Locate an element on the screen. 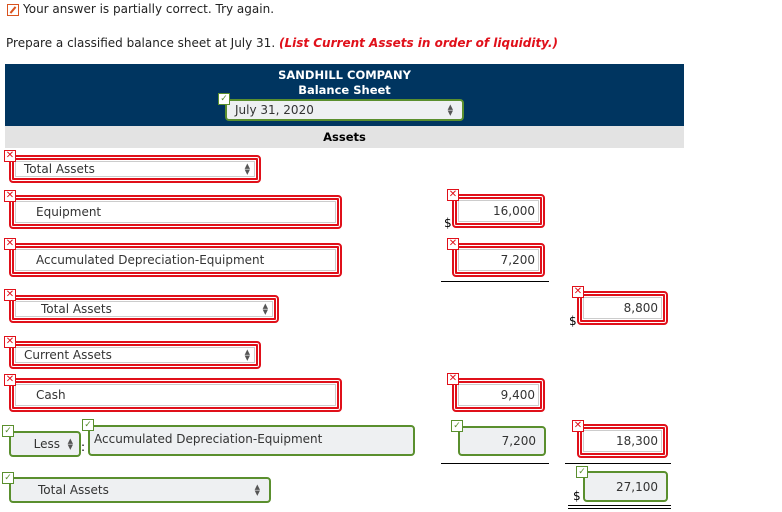 The height and width of the screenshot is (512, 782). double-rule-top is located at coordinates (619, 505).